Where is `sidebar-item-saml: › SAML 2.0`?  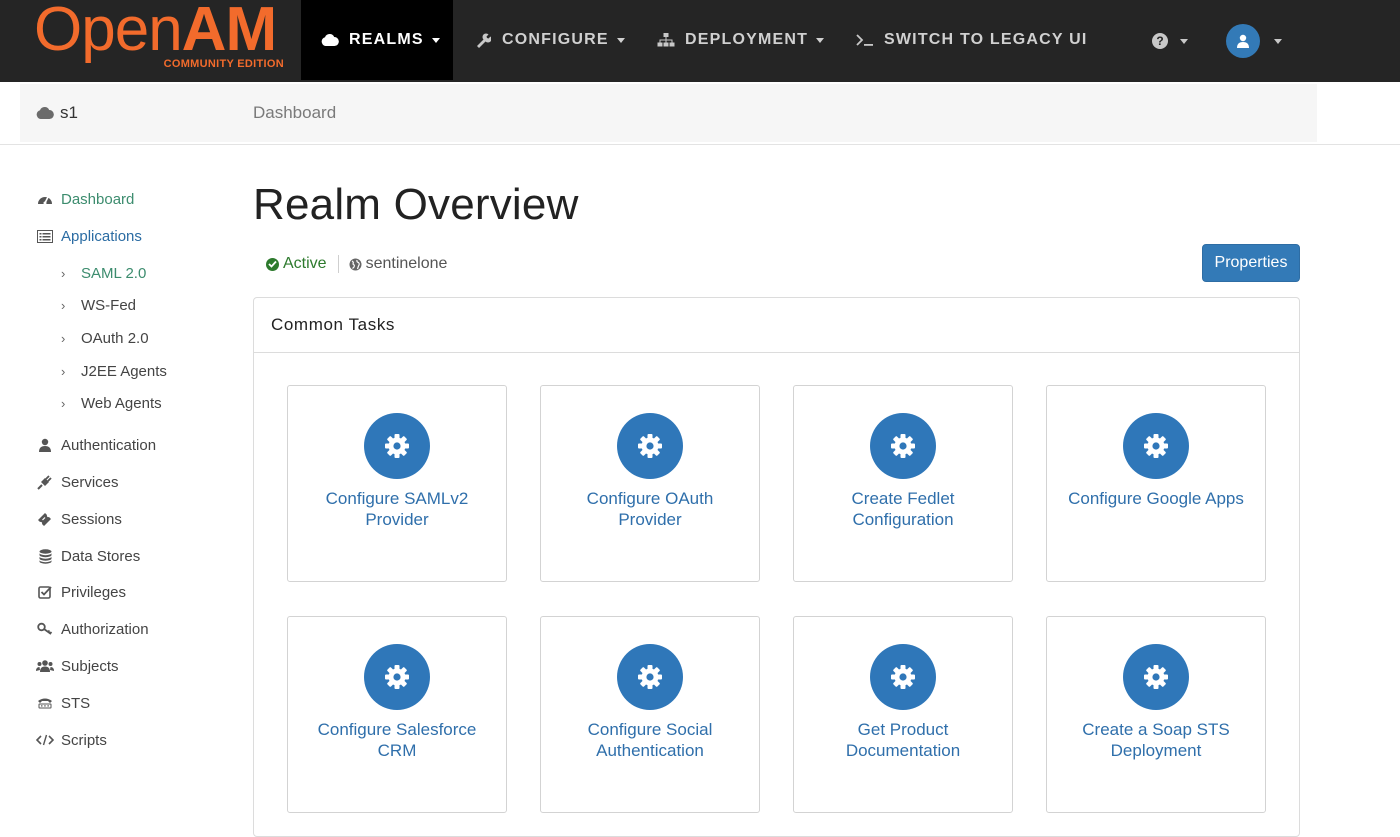 sidebar-item-saml: › SAML 2.0 is located at coordinates (103, 273).